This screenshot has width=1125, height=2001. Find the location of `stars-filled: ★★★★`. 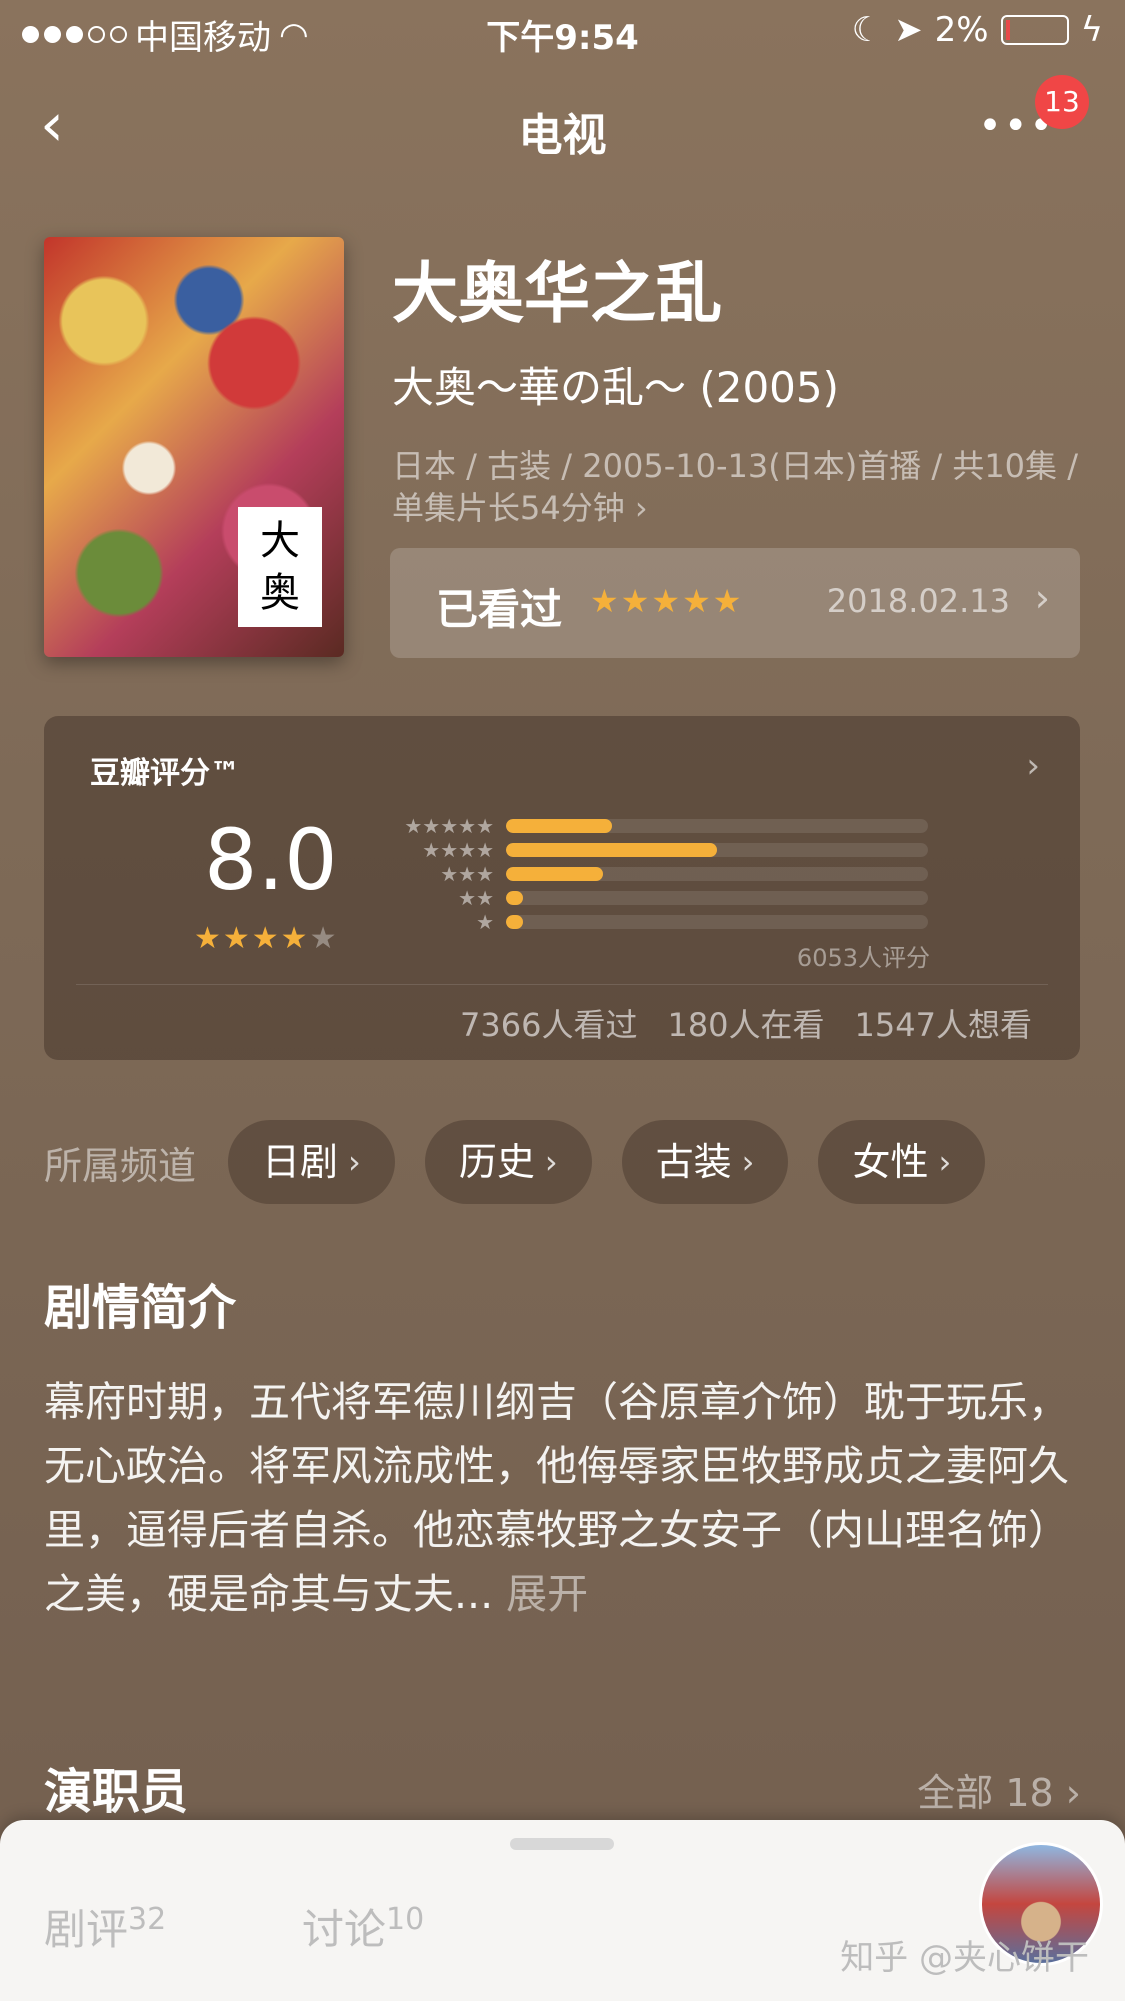

stars-filled: ★★★★ is located at coordinates (252, 938).